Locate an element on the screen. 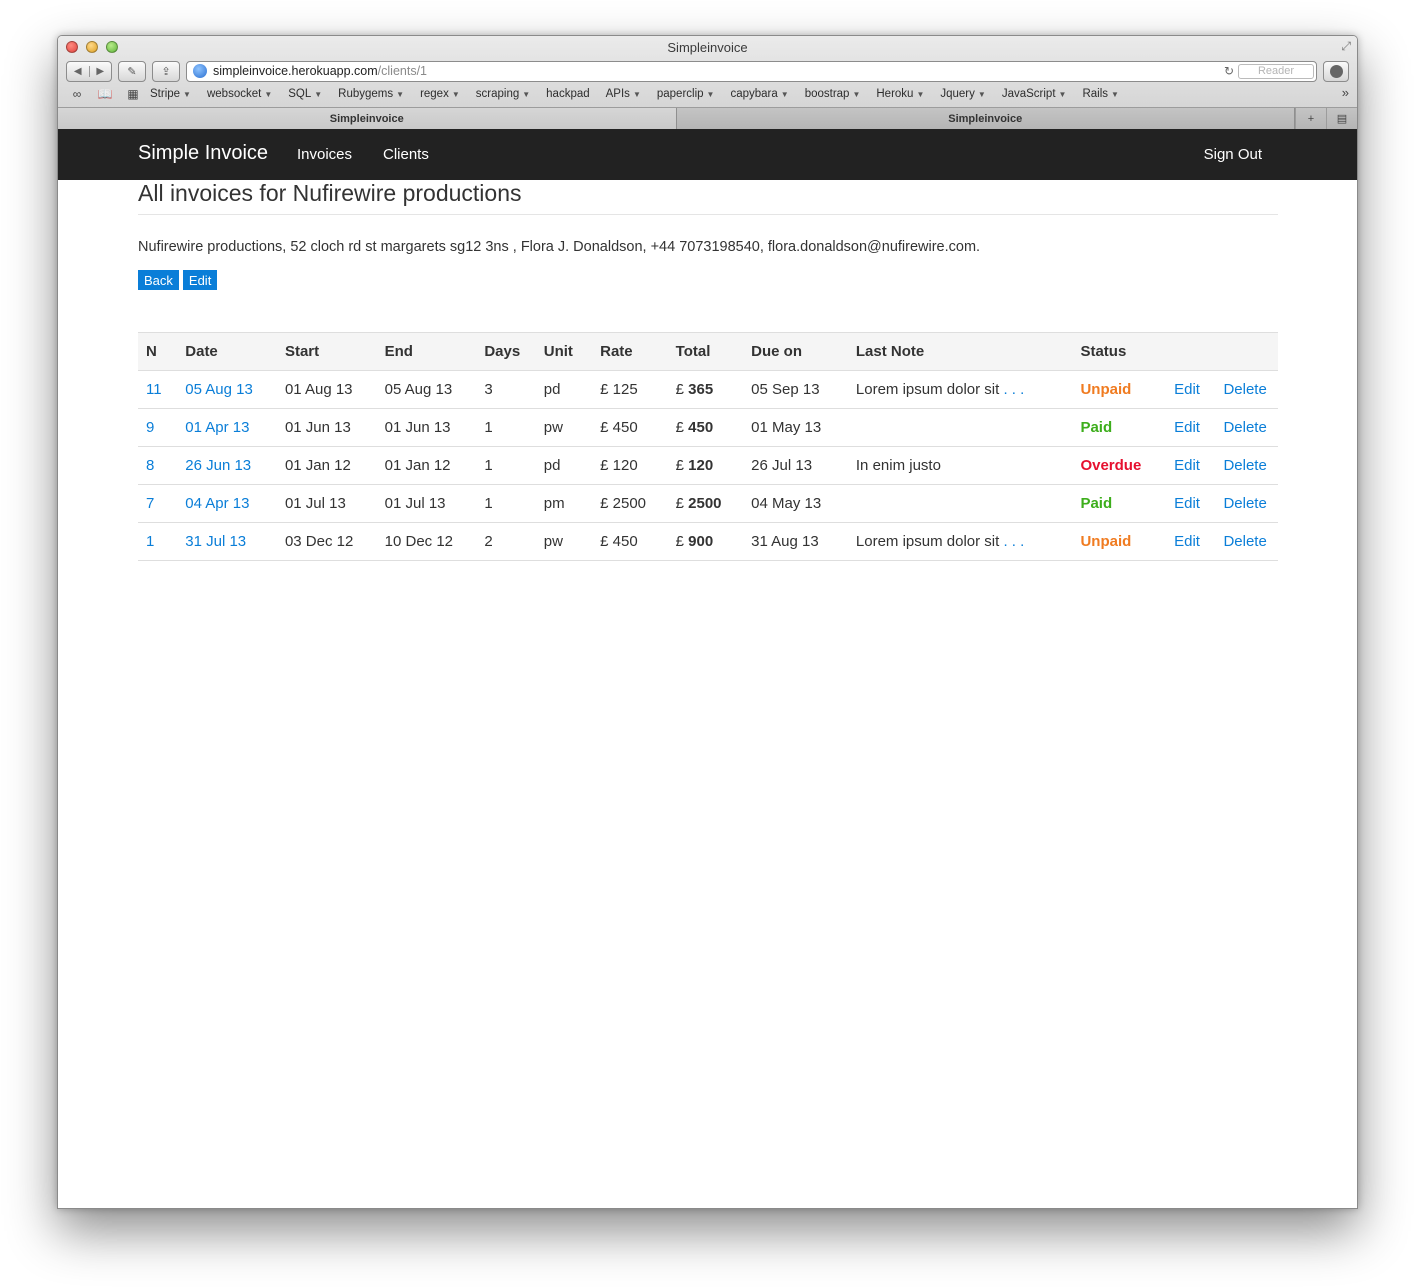  edit-client-button: Edit is located at coordinates (200, 280).